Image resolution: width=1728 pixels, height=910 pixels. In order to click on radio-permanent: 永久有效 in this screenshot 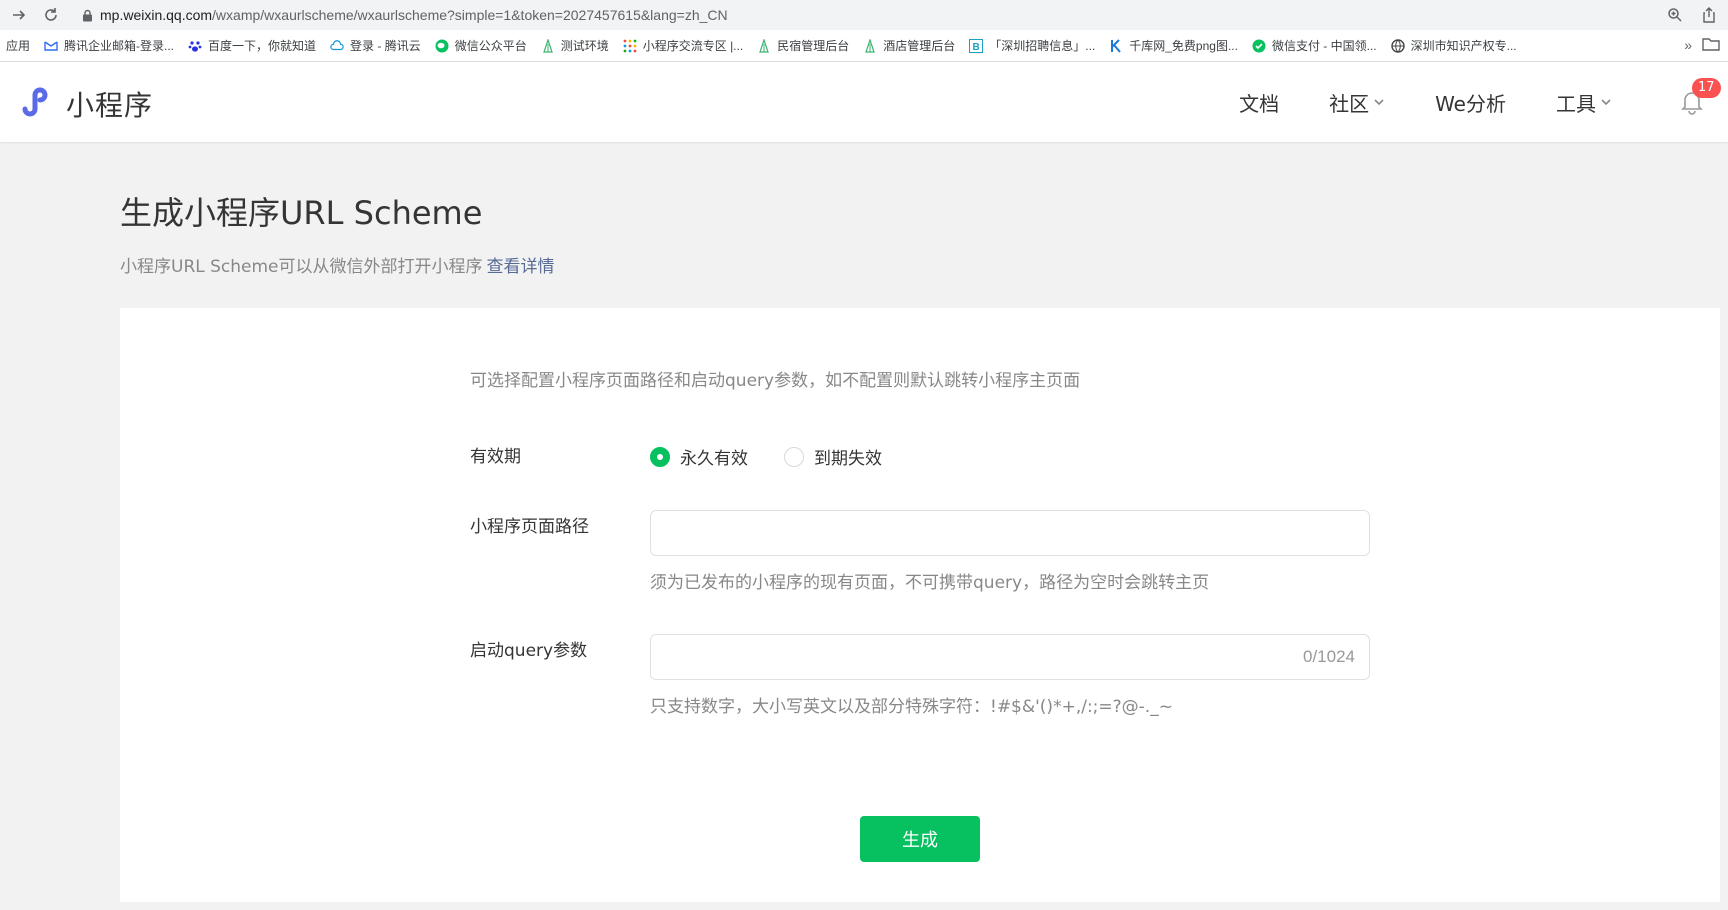, I will do `click(699, 456)`.